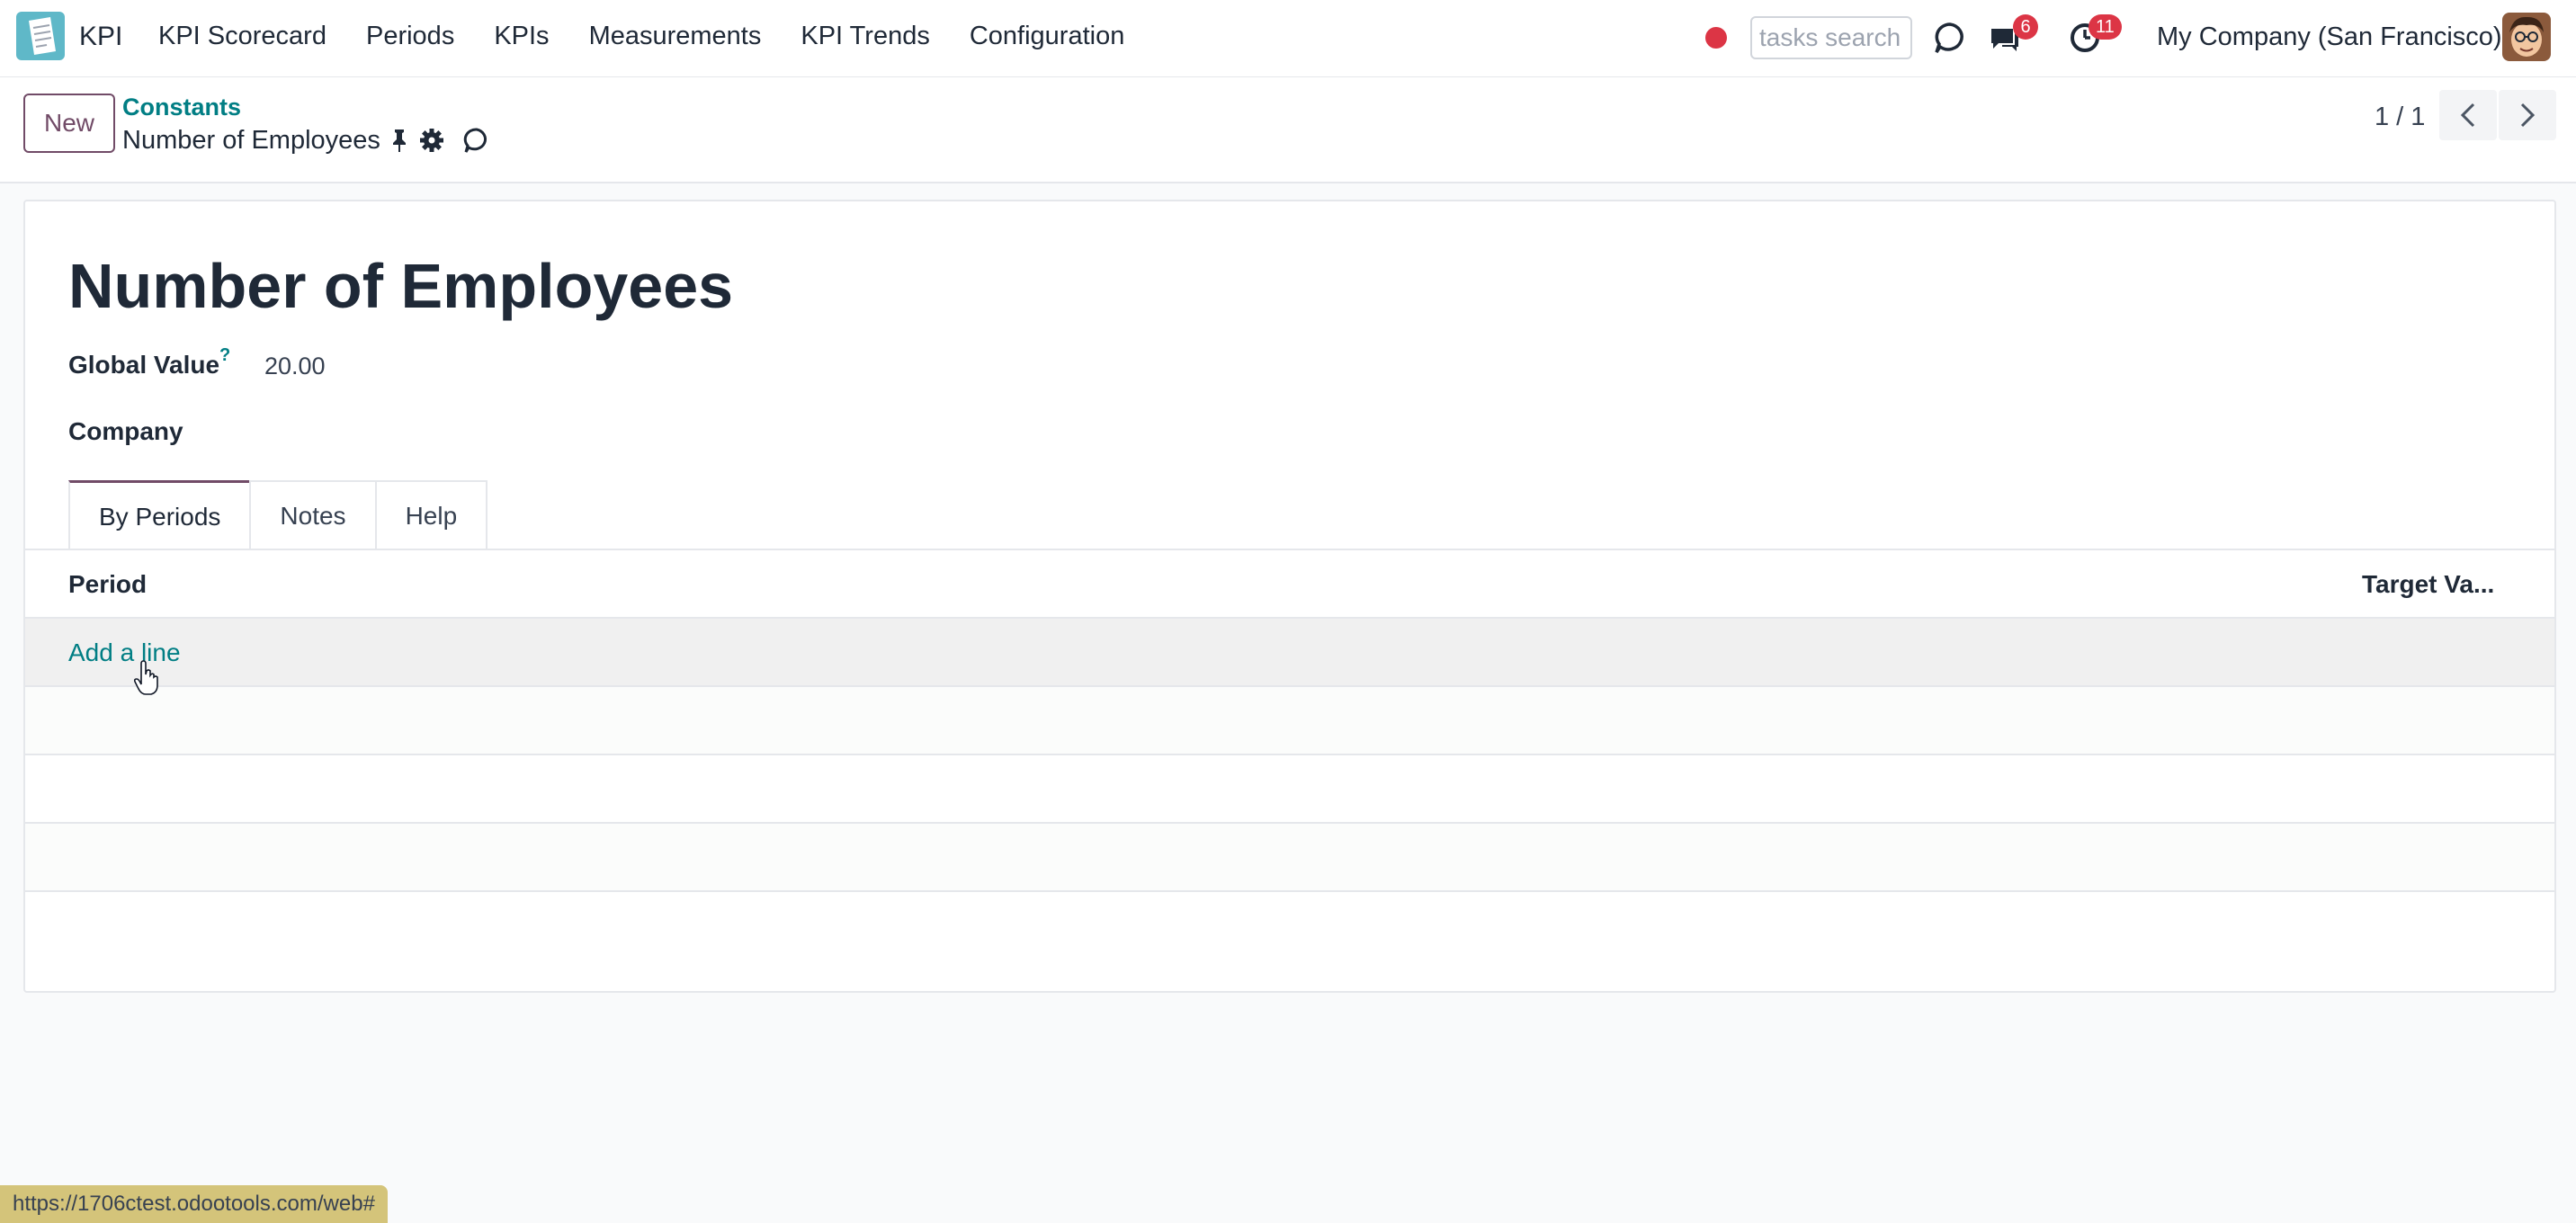 Image resolution: width=2576 pixels, height=1223 pixels. Describe the element at coordinates (2526, 37) in the screenshot. I see `user-avatar` at that location.